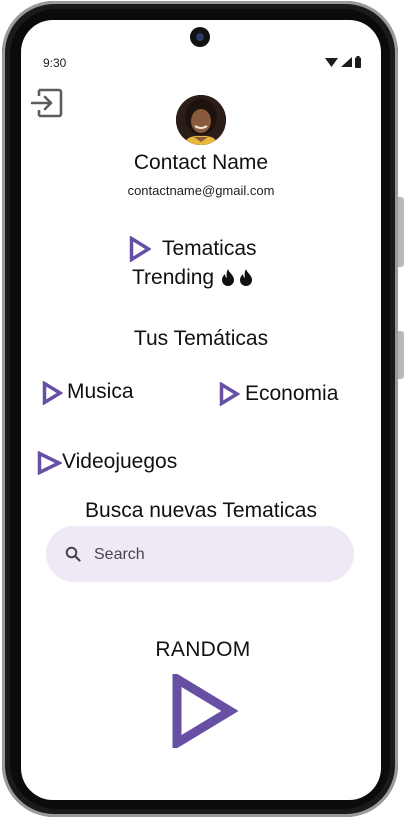 The height and width of the screenshot is (819, 404). I want to click on front-camera, so click(200, 37).